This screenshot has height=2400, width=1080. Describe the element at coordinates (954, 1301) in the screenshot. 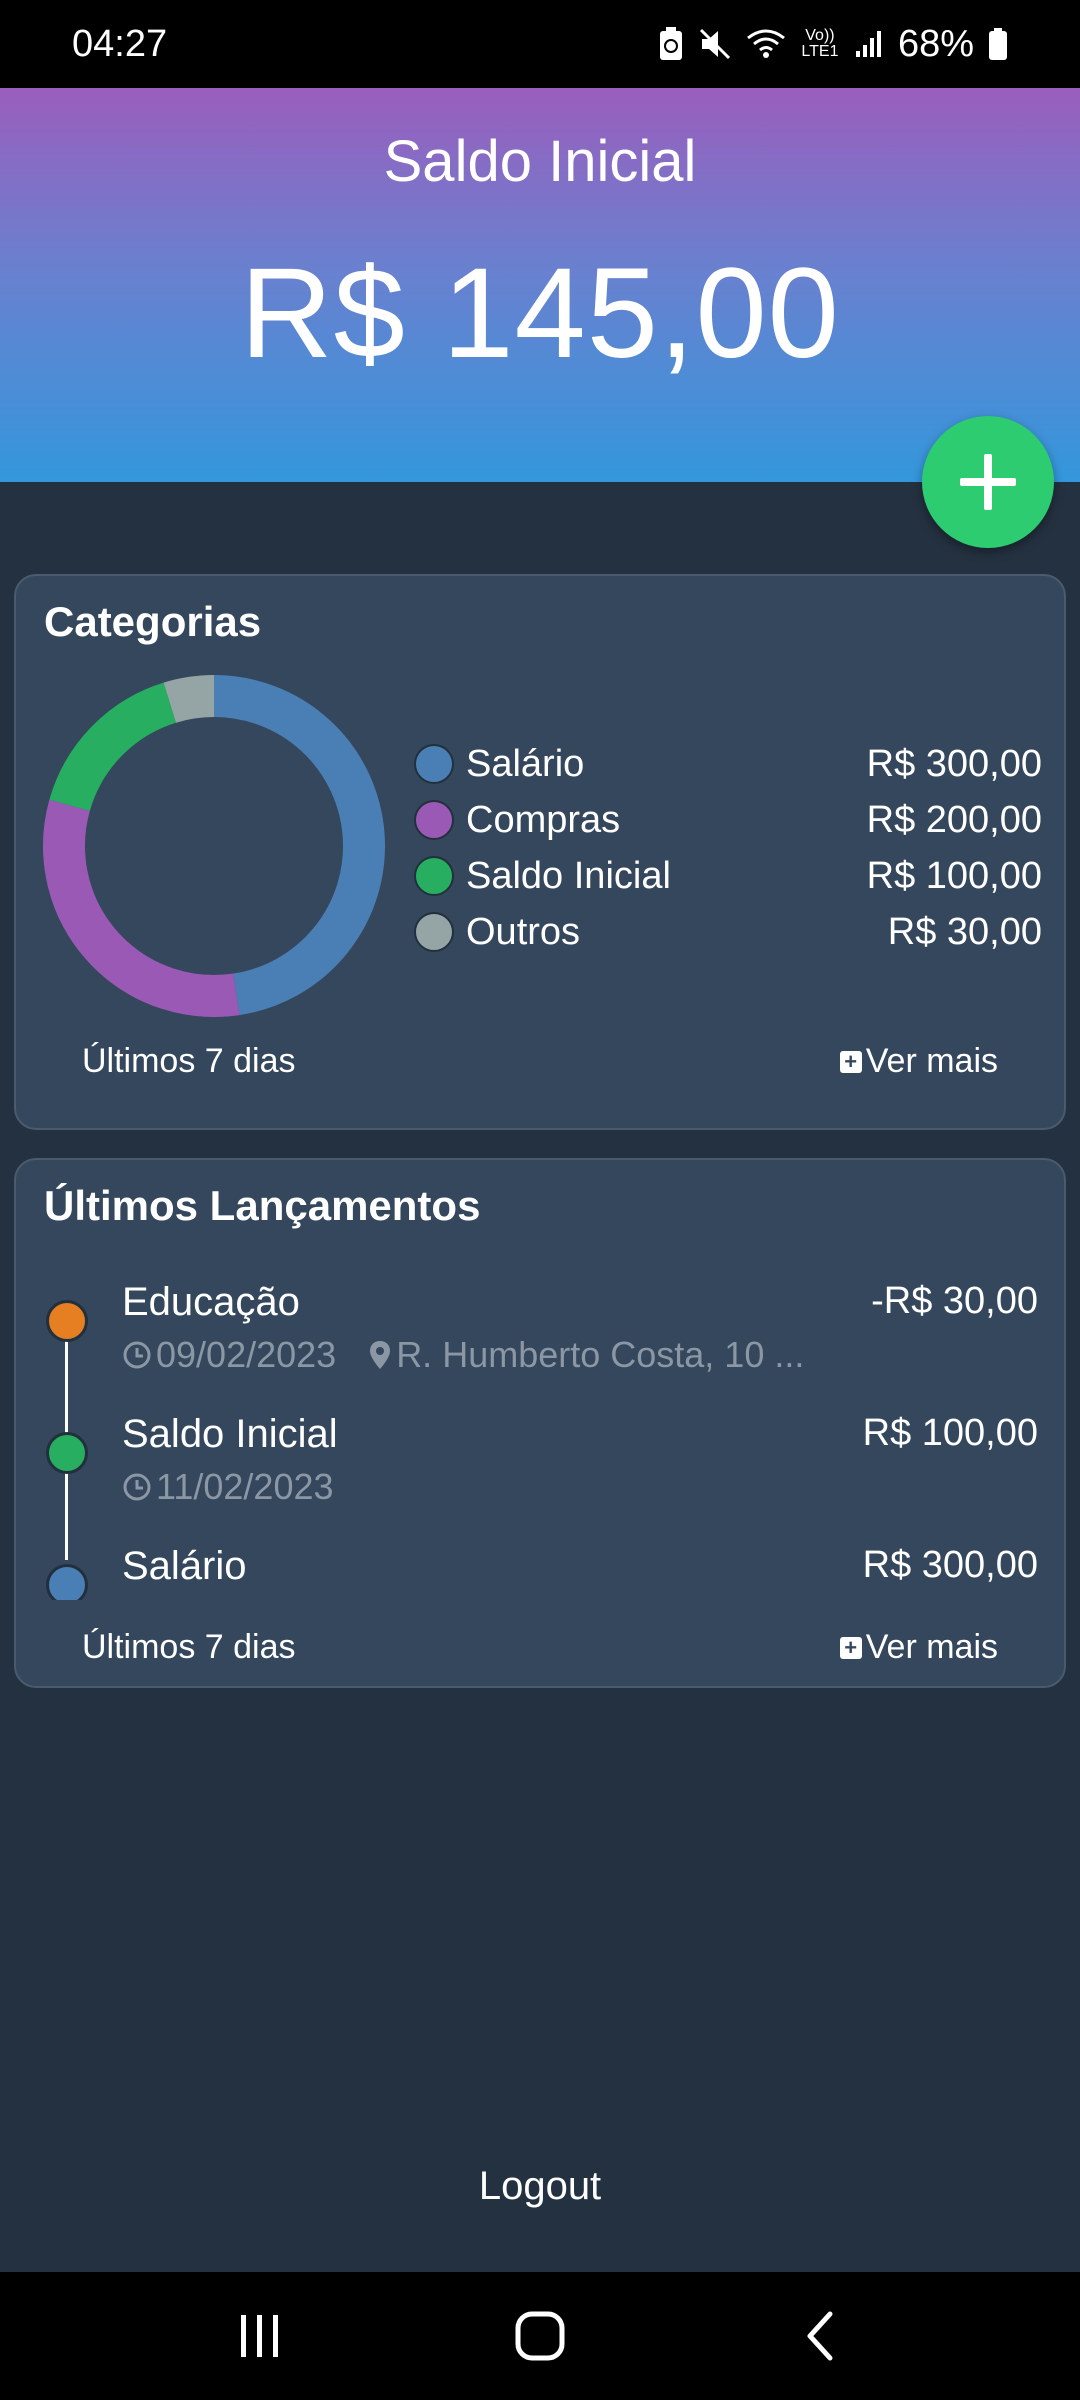

I see `transaction-amount: -R$ 30,00` at that location.